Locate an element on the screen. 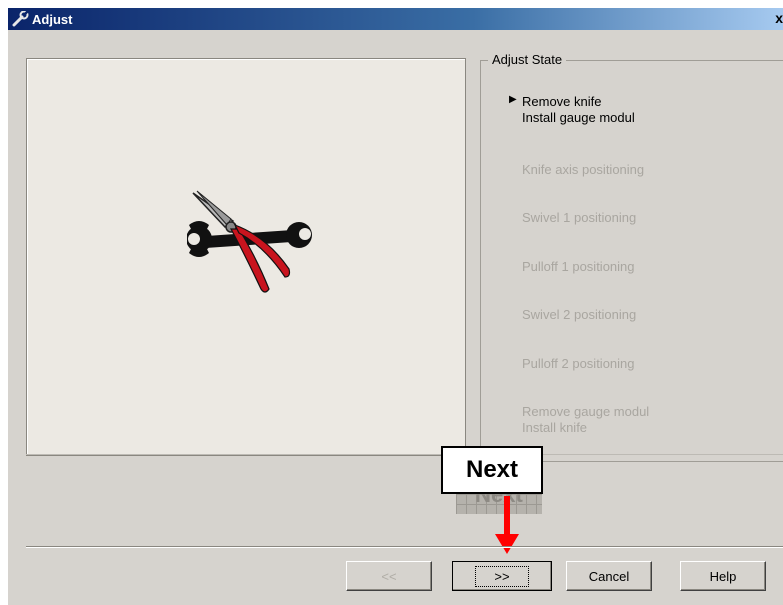 Image resolution: width=783 pixels, height=605 pixels. step-pulloff-2: Pulloff 2 positioning is located at coordinates (578, 363).